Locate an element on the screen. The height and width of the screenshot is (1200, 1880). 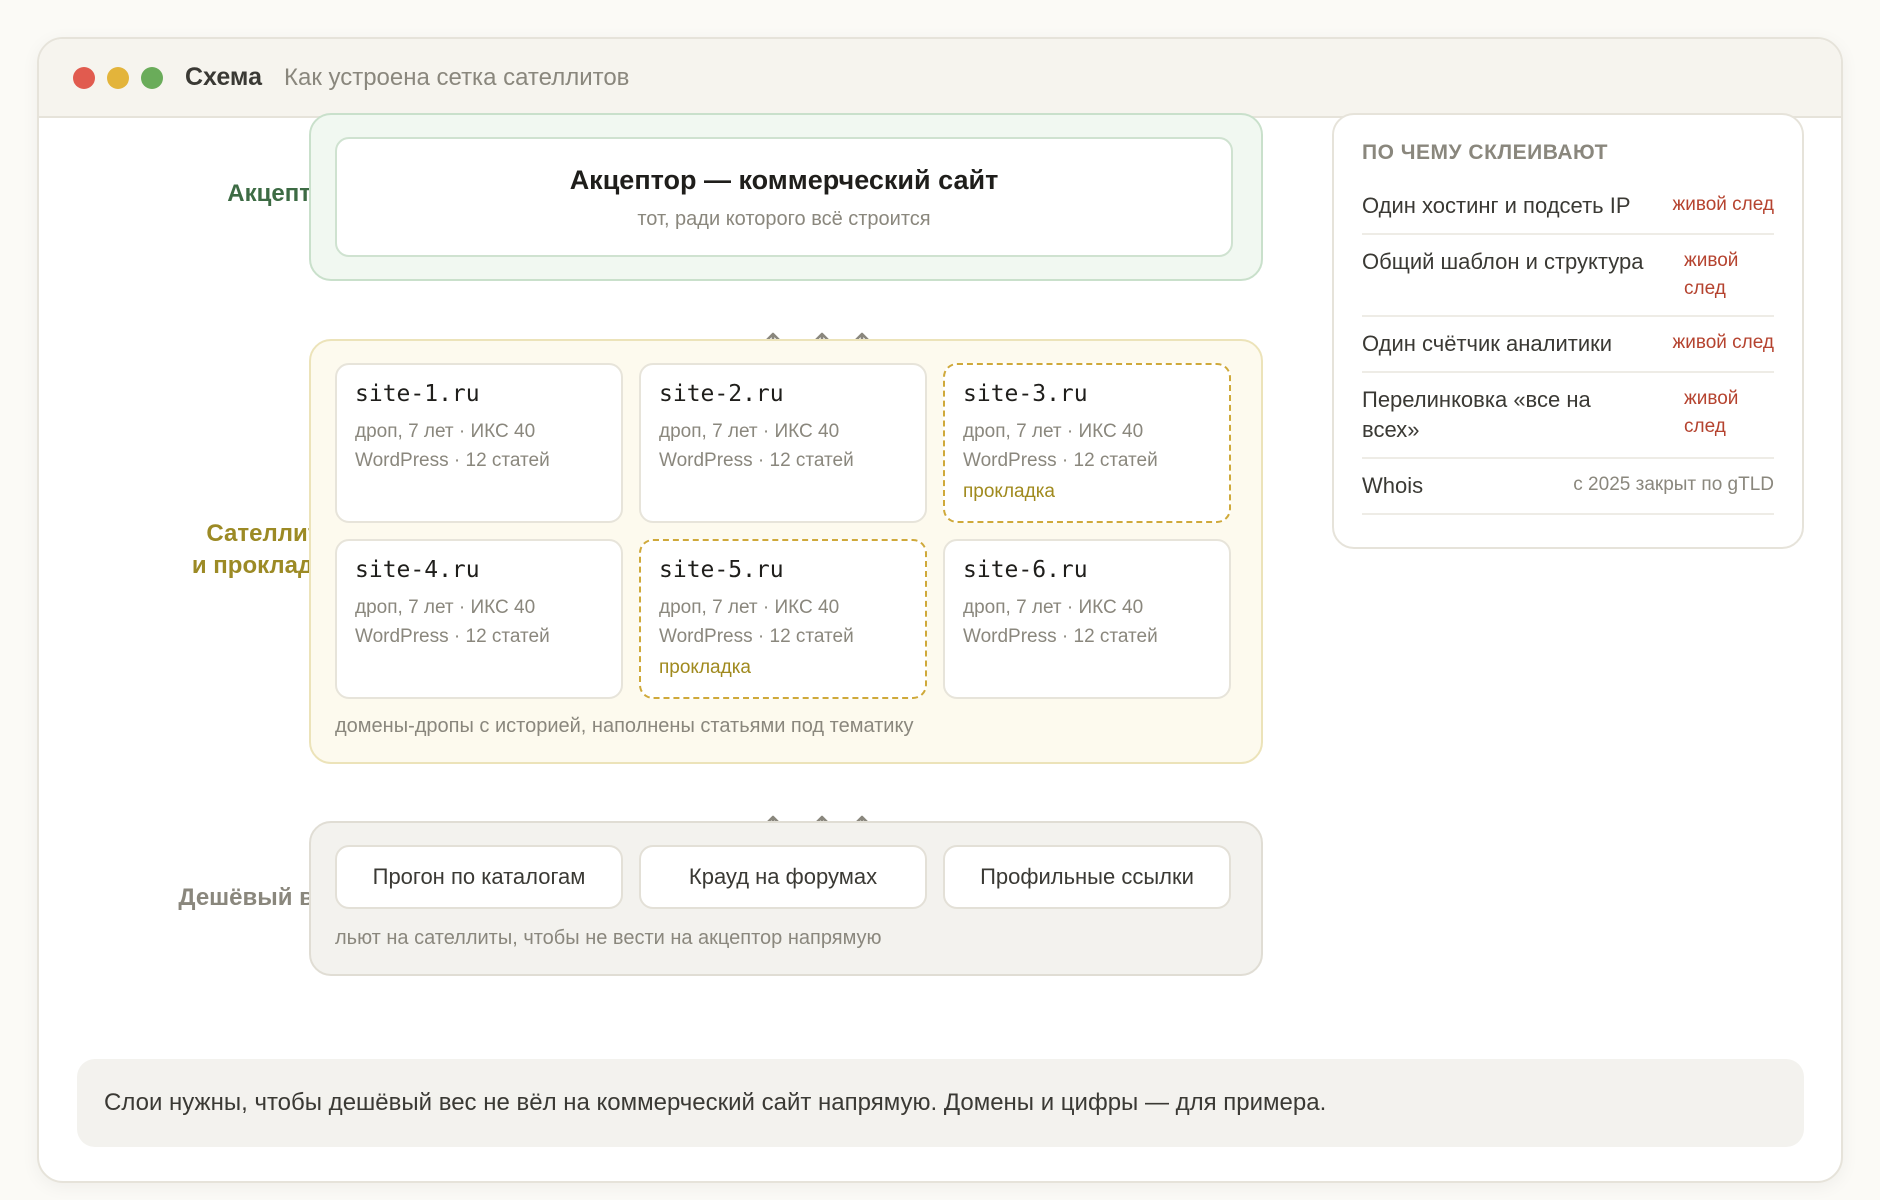
side-row-key: Перелинковка «все на всех» is located at coordinates (1476, 414).